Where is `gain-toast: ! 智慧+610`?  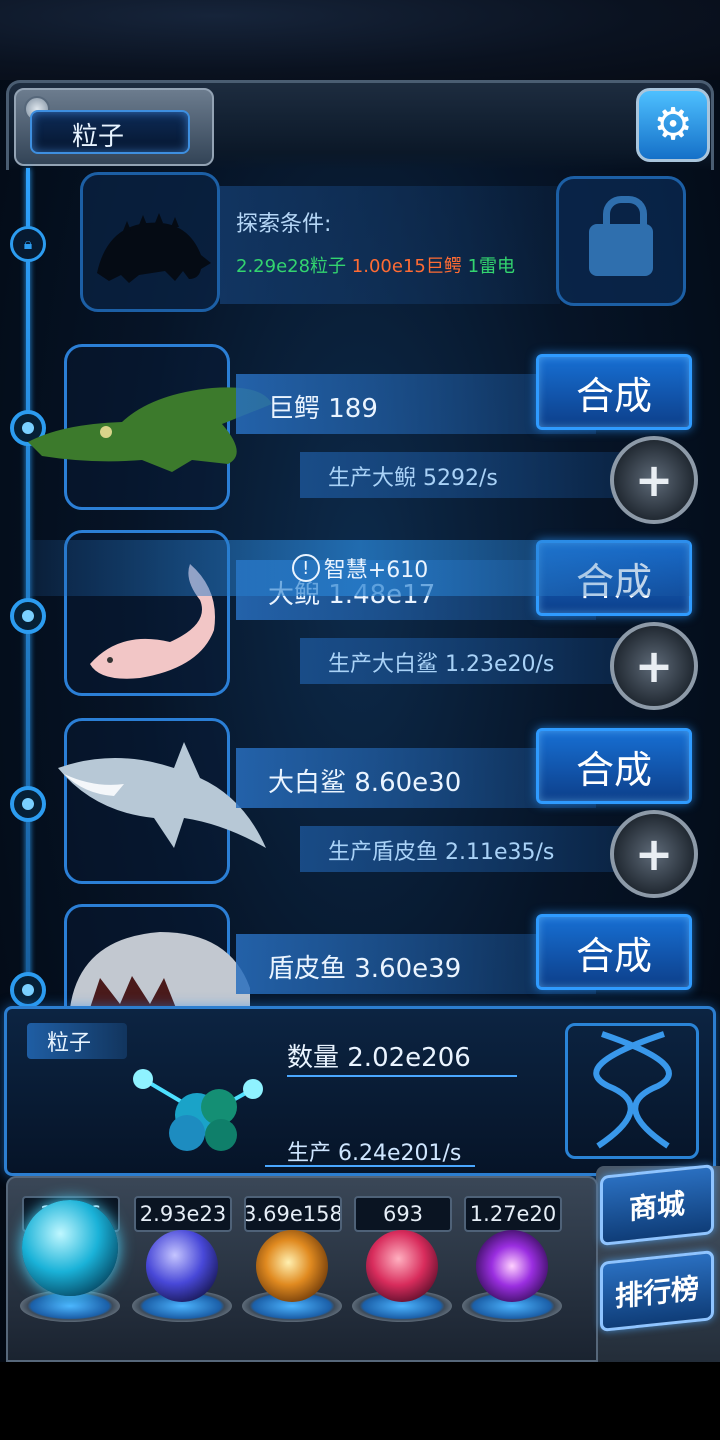 gain-toast: ! 智慧+610 is located at coordinates (360, 568).